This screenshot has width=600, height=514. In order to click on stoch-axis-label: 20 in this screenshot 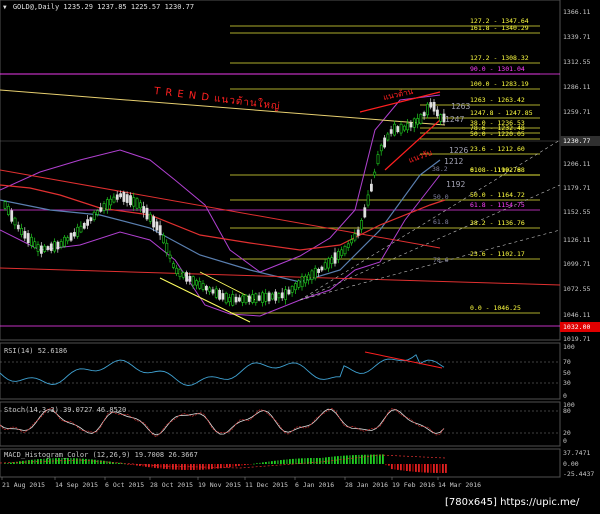, I will do `click(567, 433)`.